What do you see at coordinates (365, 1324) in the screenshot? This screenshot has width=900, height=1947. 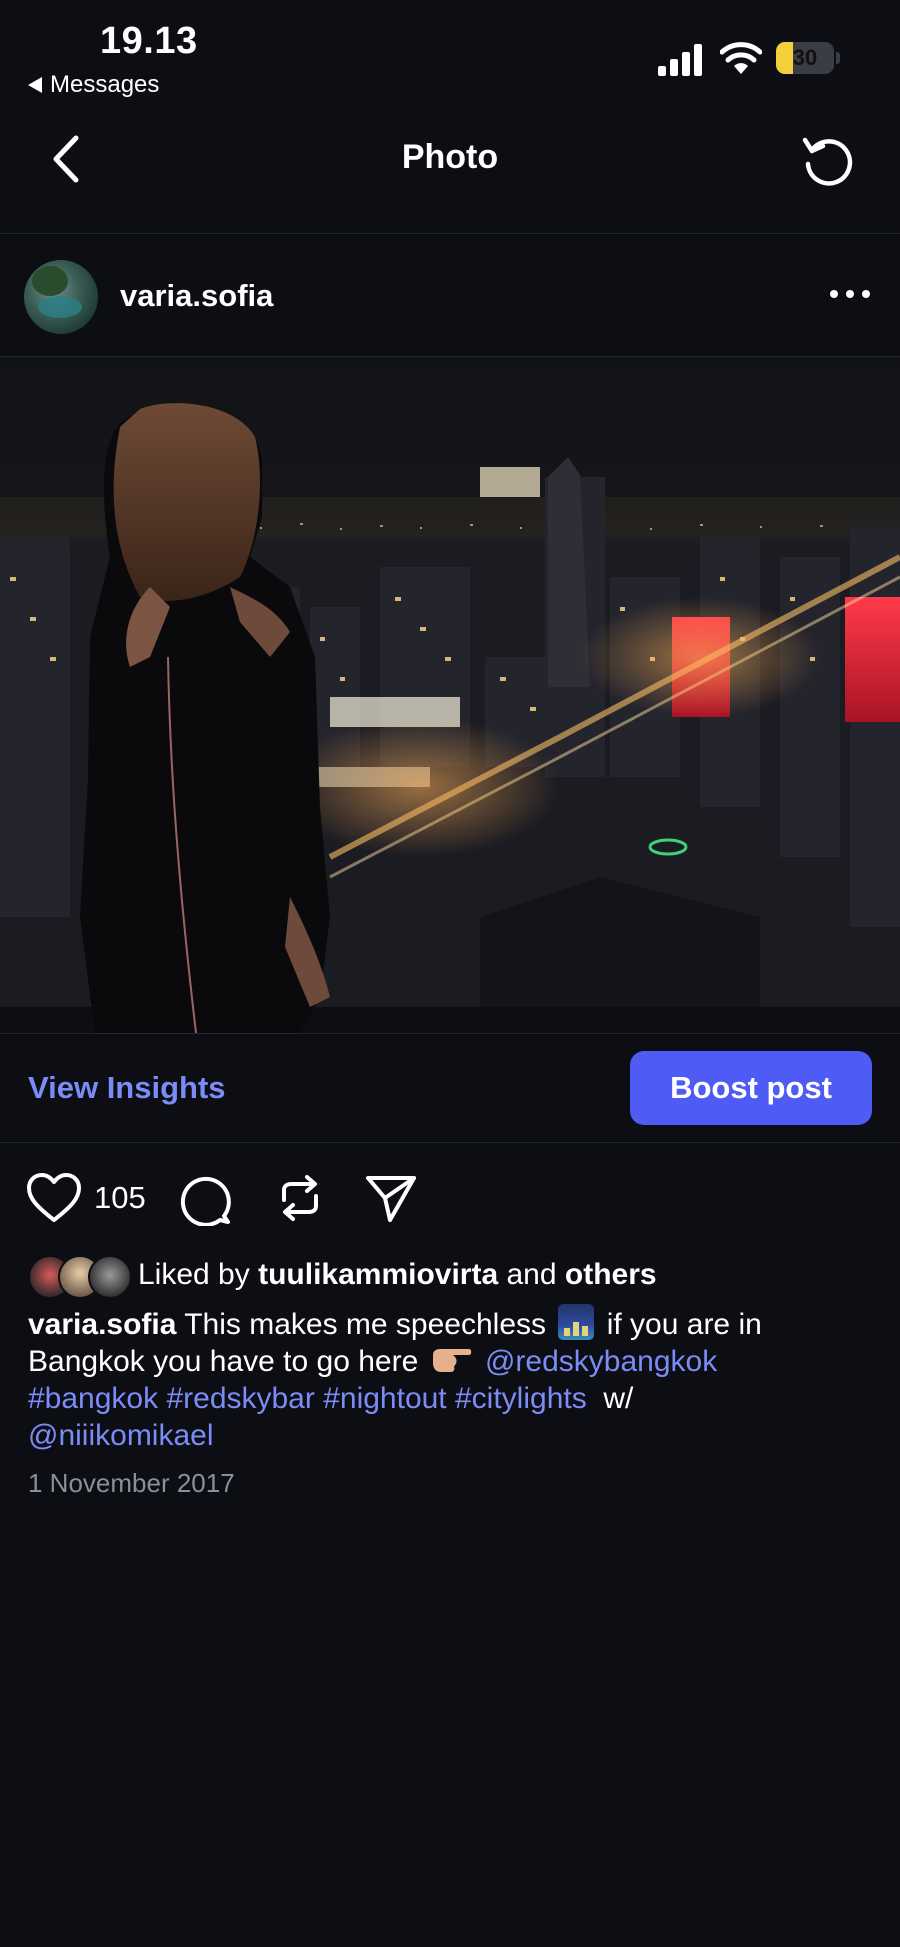 I see `caption-text: This makes me speechless` at bounding box center [365, 1324].